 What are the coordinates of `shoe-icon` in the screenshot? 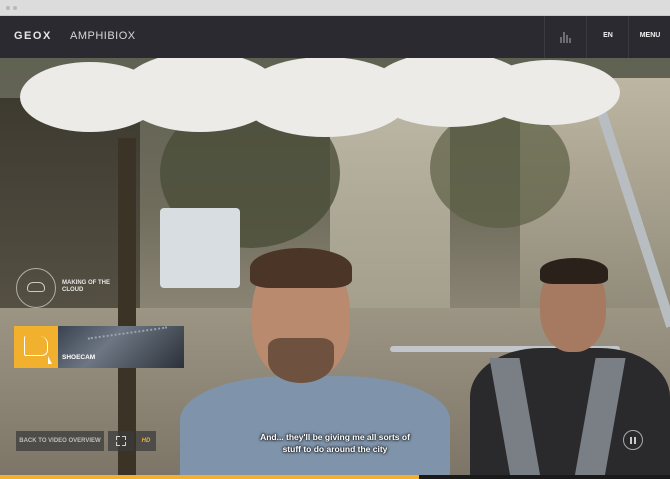 It's located at (36, 346).